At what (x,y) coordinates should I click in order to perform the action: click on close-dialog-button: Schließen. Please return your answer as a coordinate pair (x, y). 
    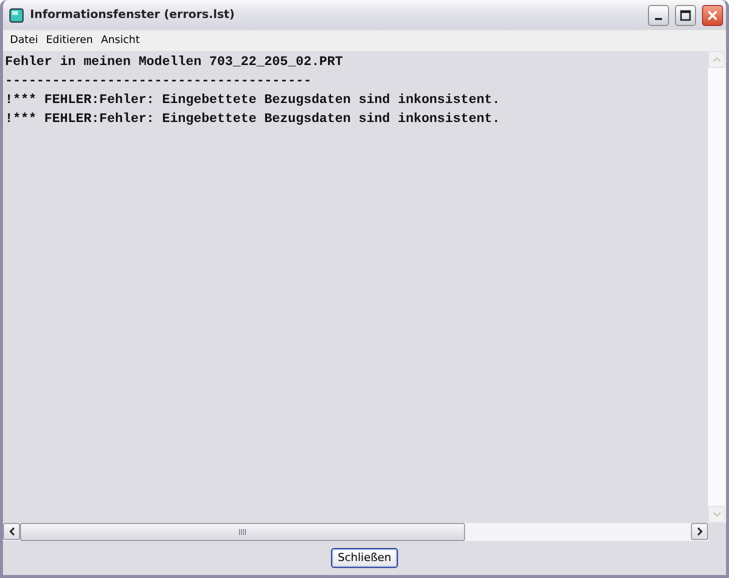
    Looking at the image, I should click on (364, 558).